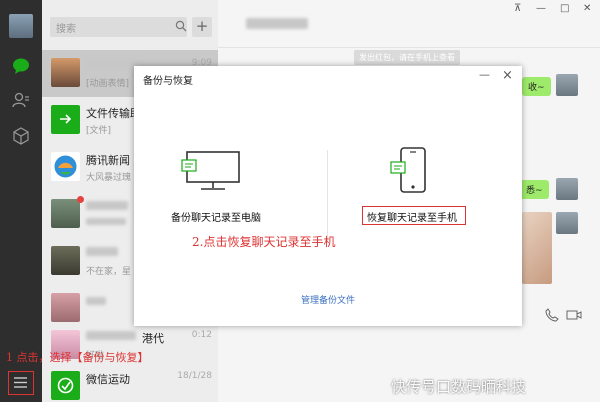 This screenshot has height=402, width=600. I want to click on mobile-phone-icon, so click(409, 171).